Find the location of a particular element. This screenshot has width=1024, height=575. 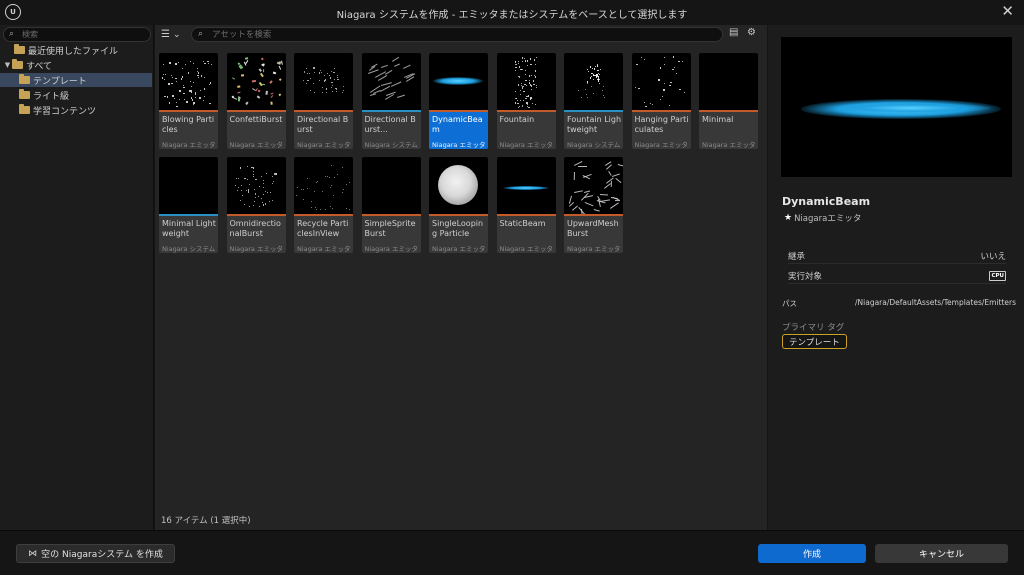

asset-search-box: ⌕ is located at coordinates (457, 34).